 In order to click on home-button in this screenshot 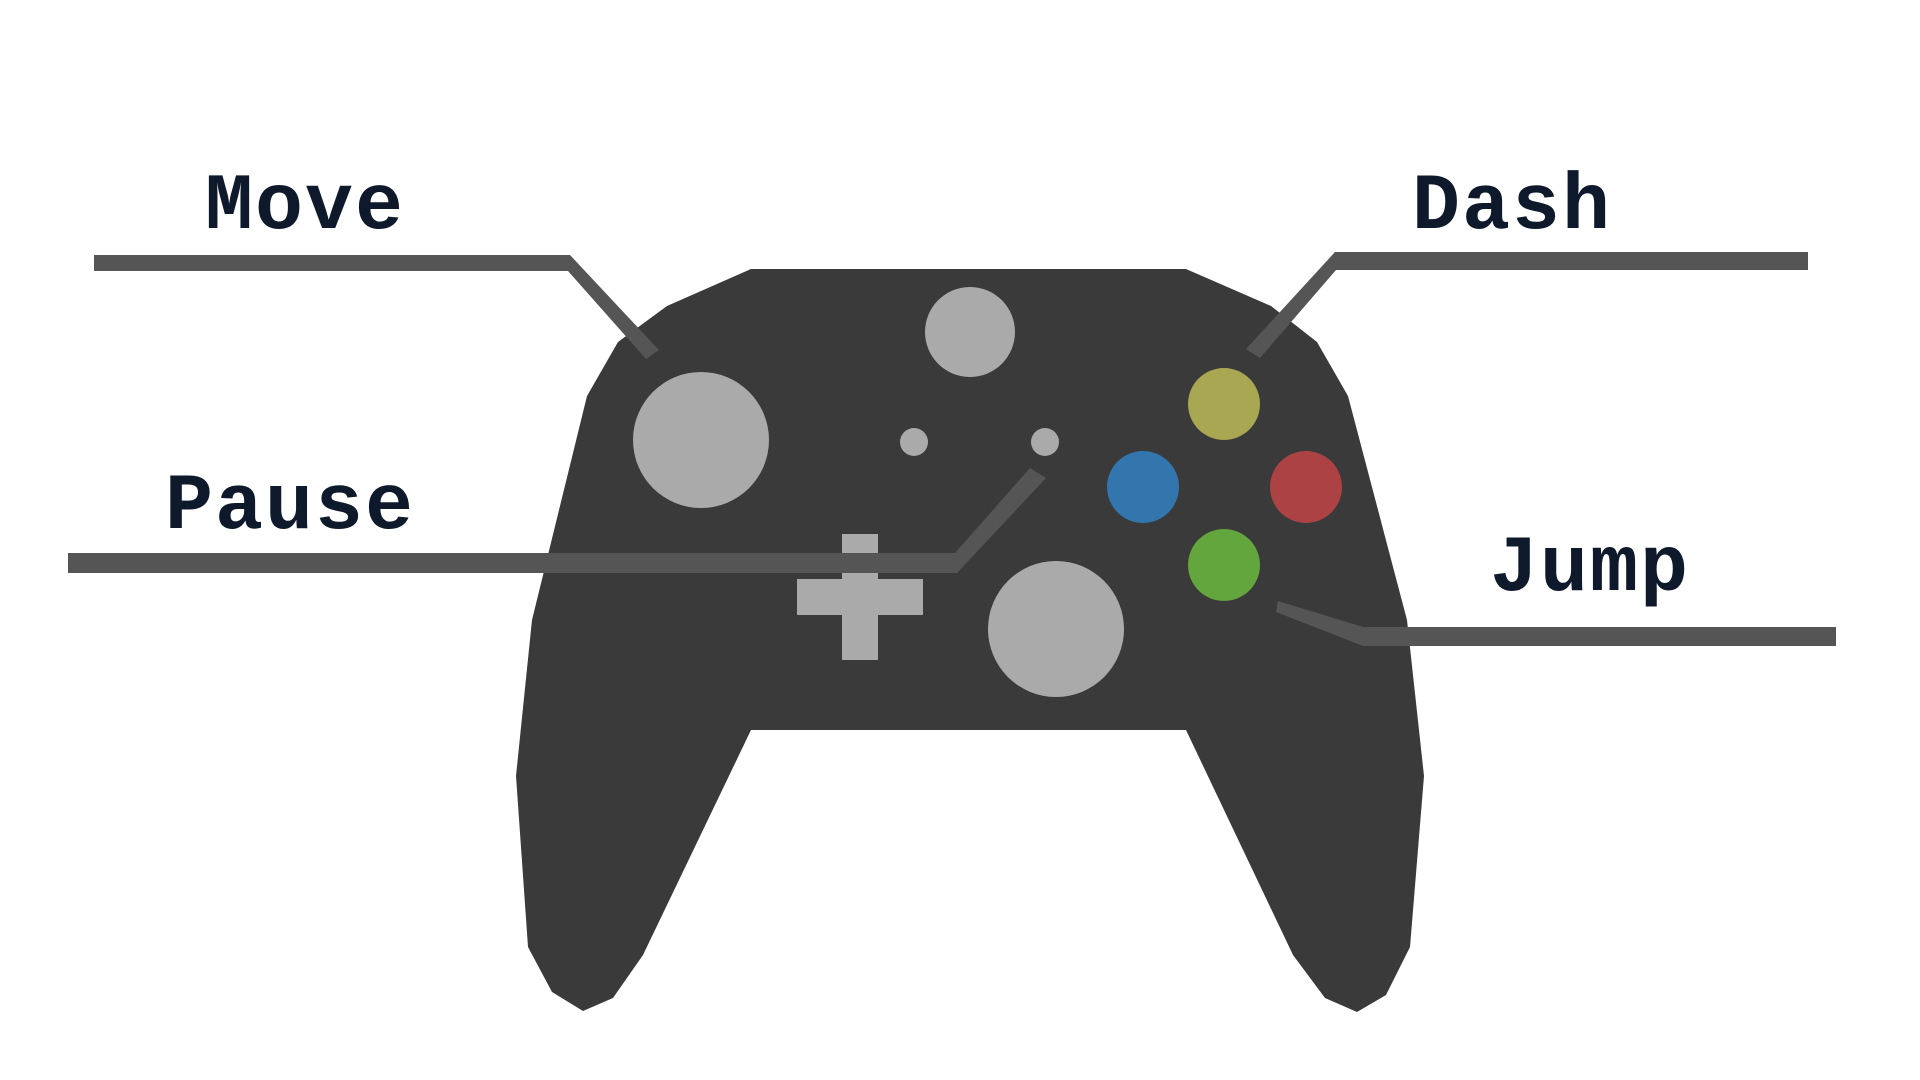, I will do `click(970, 332)`.